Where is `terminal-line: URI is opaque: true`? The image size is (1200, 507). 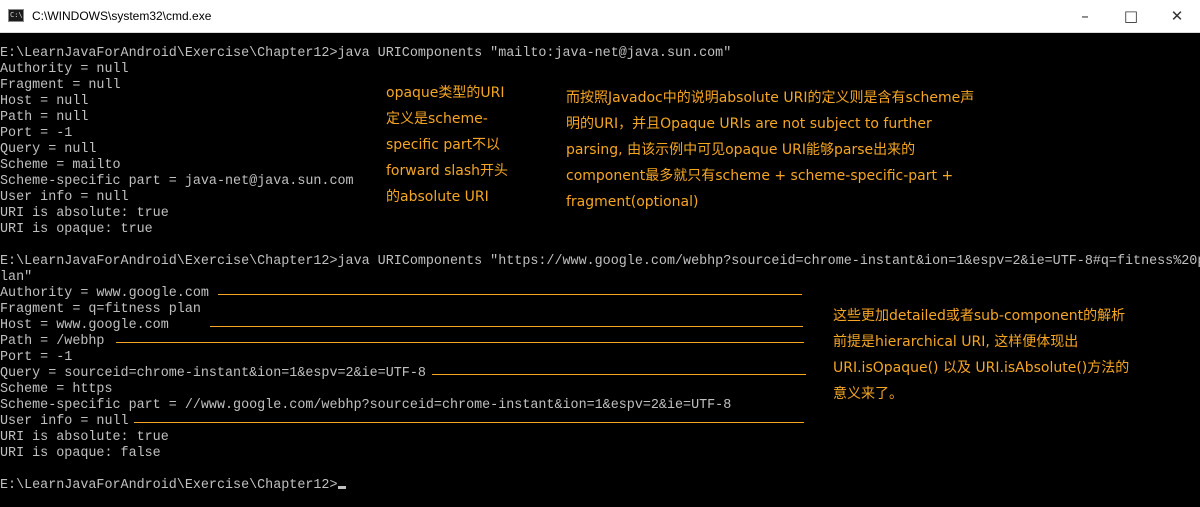 terminal-line: URI is opaque: true is located at coordinates (76, 229).